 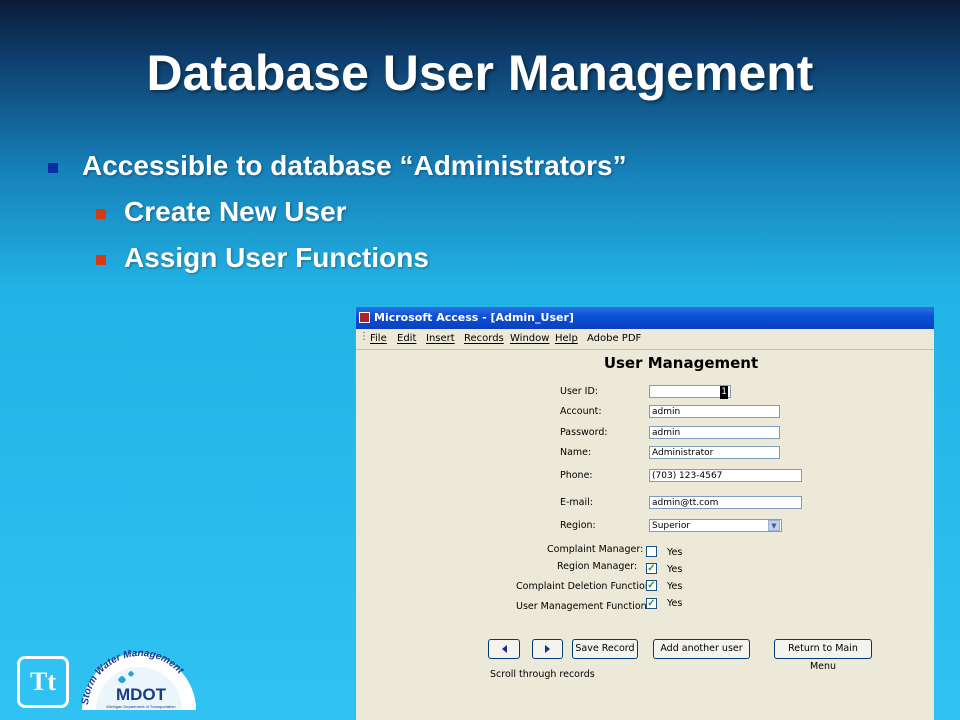 What do you see at coordinates (605, 649) in the screenshot?
I see `save-record-button: Save Record` at bounding box center [605, 649].